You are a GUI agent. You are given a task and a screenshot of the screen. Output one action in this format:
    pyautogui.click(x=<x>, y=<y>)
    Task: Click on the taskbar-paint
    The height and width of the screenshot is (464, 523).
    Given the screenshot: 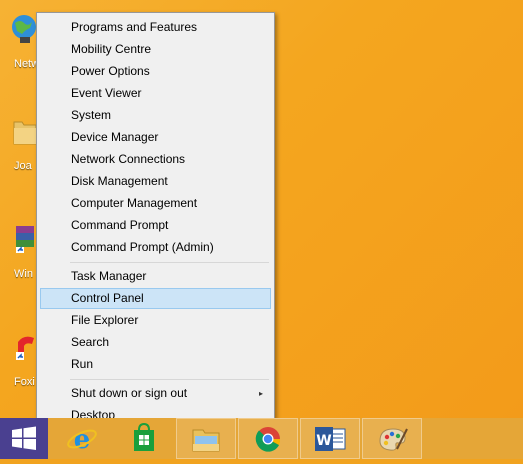 What is the action you would take?
    pyautogui.click(x=392, y=438)
    